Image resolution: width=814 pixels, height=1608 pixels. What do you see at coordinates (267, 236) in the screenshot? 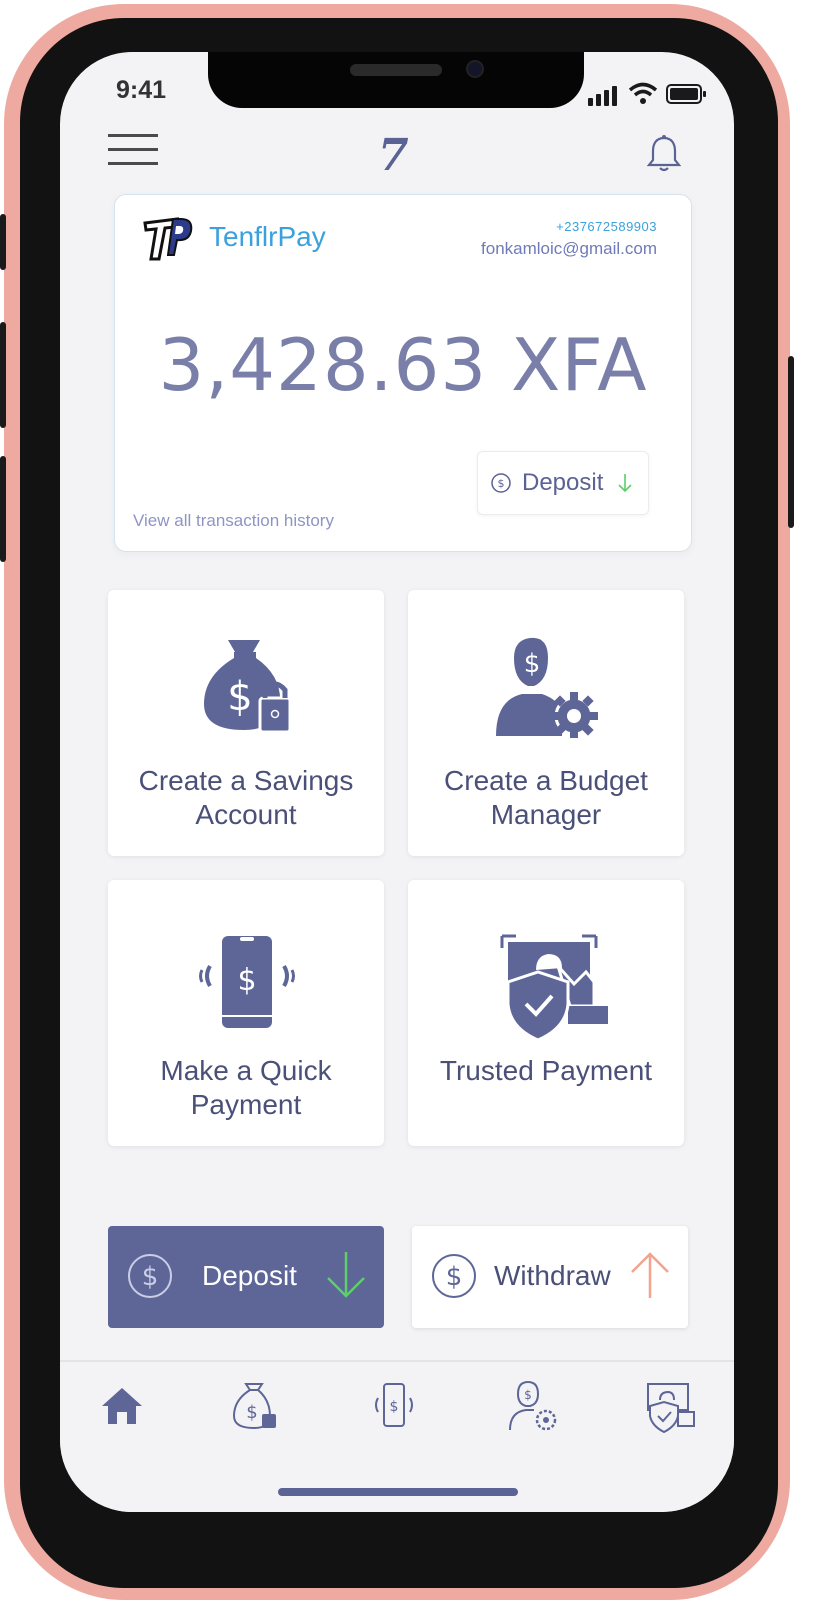
I see `brand-name: TenflrPay` at bounding box center [267, 236].